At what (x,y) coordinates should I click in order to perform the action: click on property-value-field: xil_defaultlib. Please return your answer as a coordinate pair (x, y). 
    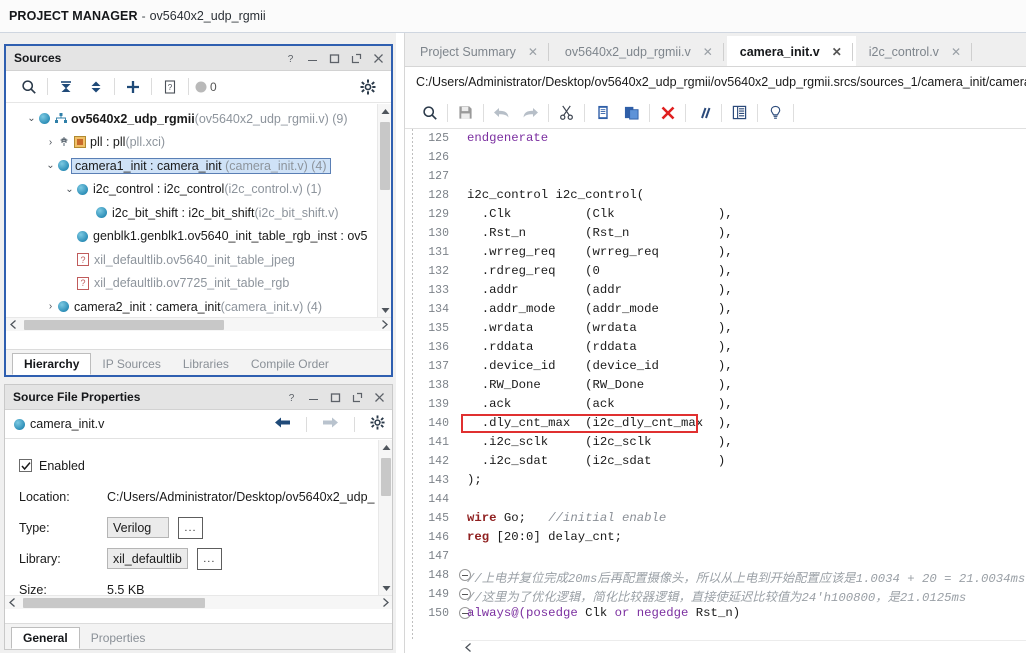
    Looking at the image, I should click on (147, 558).